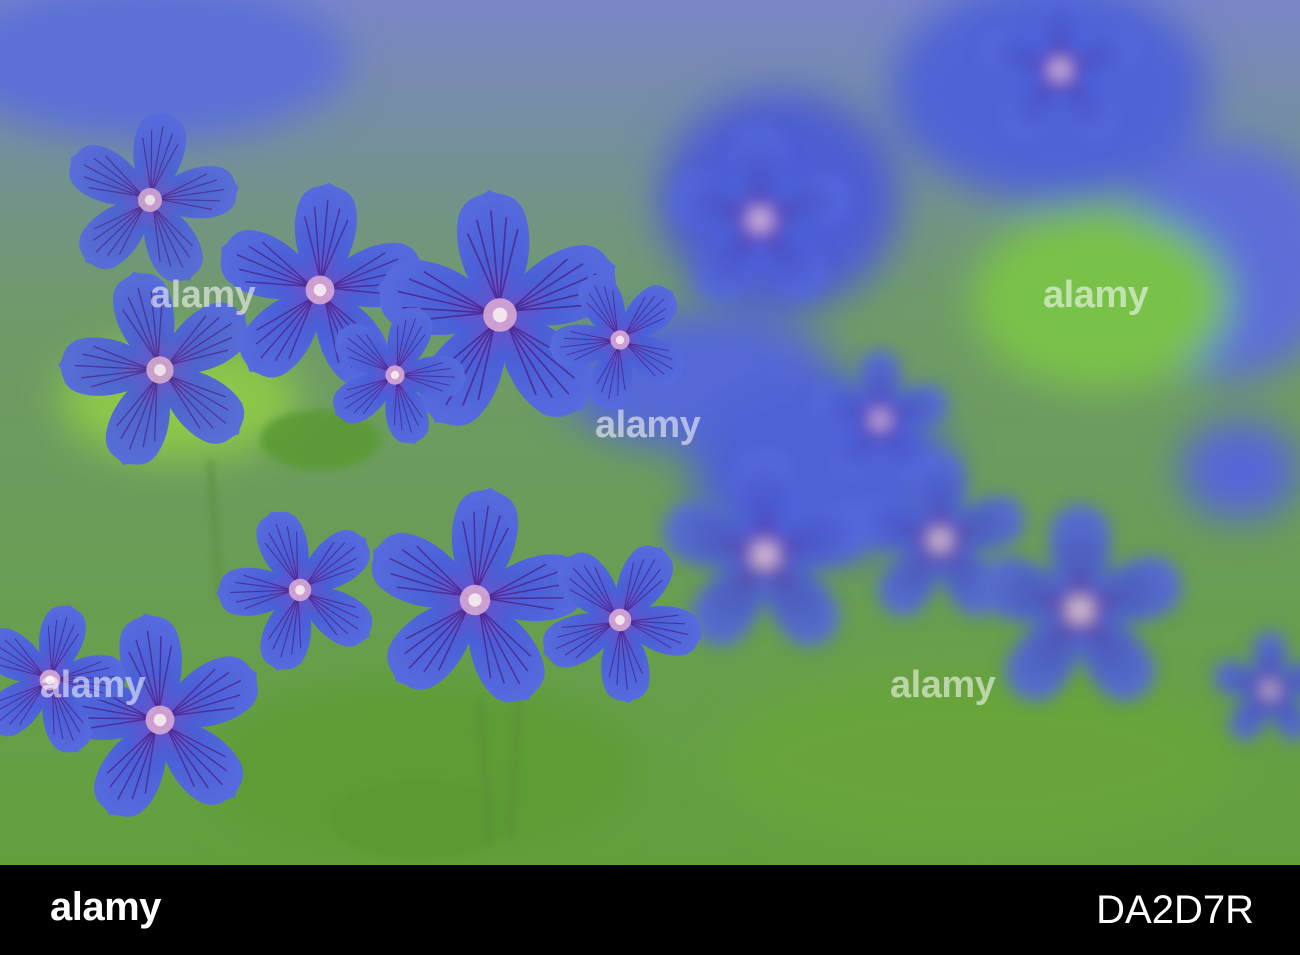  What do you see at coordinates (1175, 910) in the screenshot?
I see `image-id: DA2D7R` at bounding box center [1175, 910].